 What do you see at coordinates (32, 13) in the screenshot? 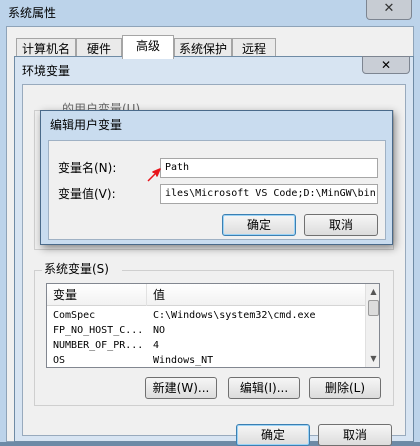
I see `system-properties-title: 系统属性` at bounding box center [32, 13].